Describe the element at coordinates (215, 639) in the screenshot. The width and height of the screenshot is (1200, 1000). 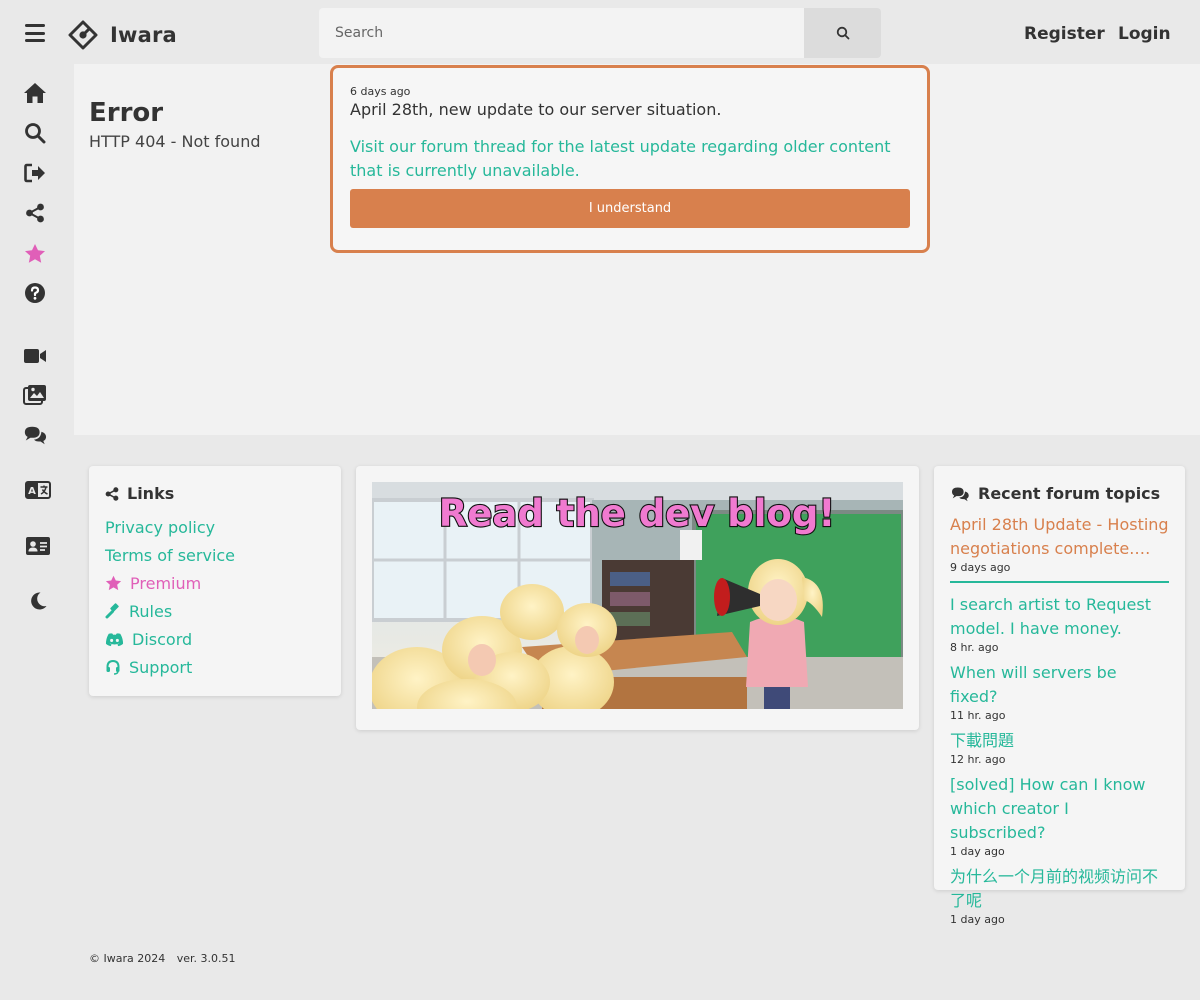
I see `discord-link: Discord` at that location.